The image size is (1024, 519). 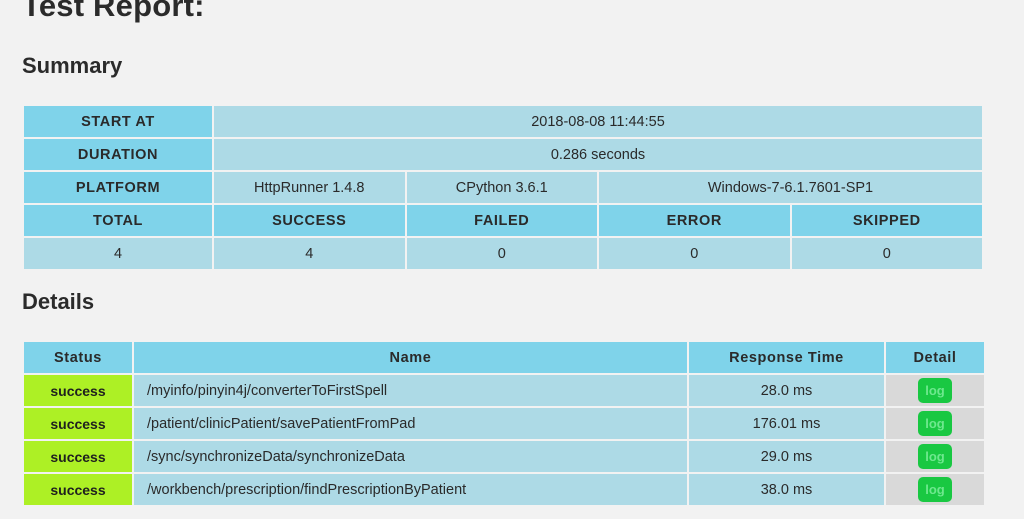 What do you see at coordinates (309, 253) in the screenshot?
I see `summary-value-success: 4` at bounding box center [309, 253].